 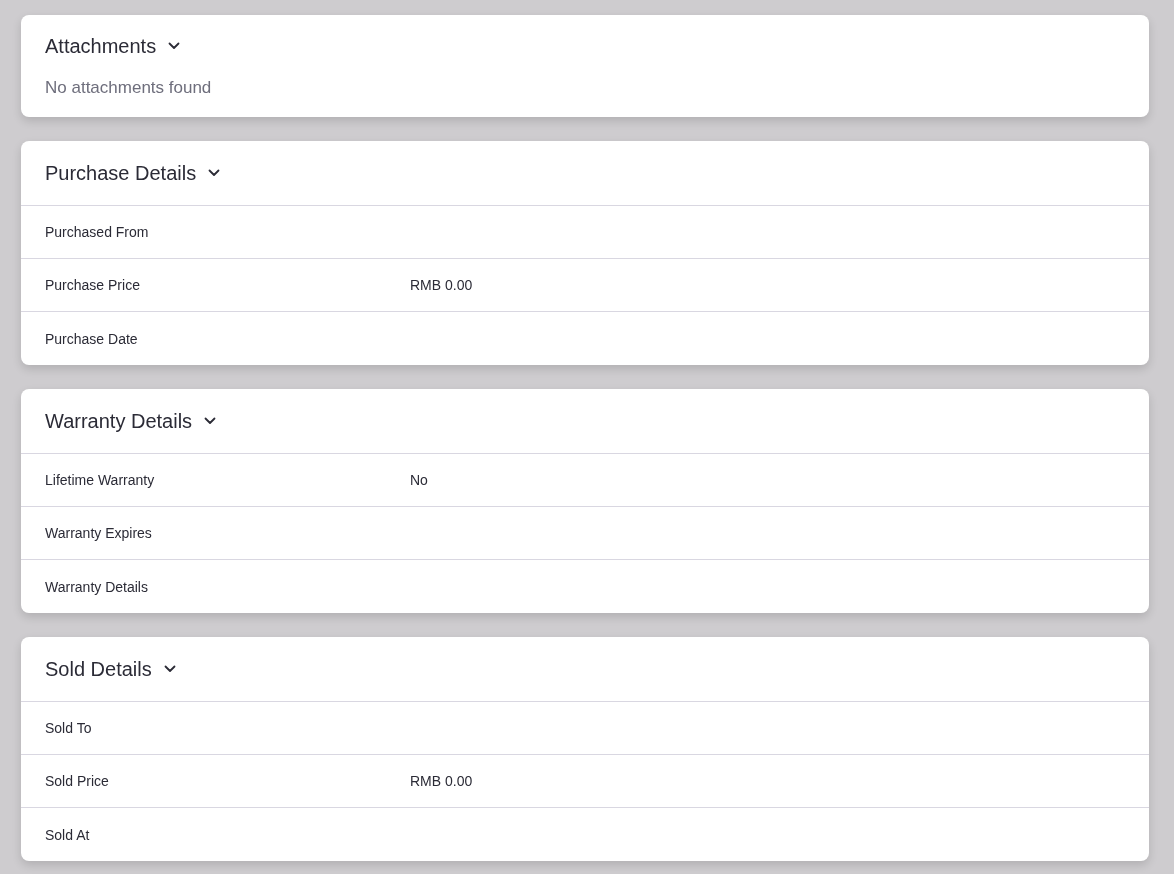 I want to click on field-label: Purchased From, so click(x=97, y=232).